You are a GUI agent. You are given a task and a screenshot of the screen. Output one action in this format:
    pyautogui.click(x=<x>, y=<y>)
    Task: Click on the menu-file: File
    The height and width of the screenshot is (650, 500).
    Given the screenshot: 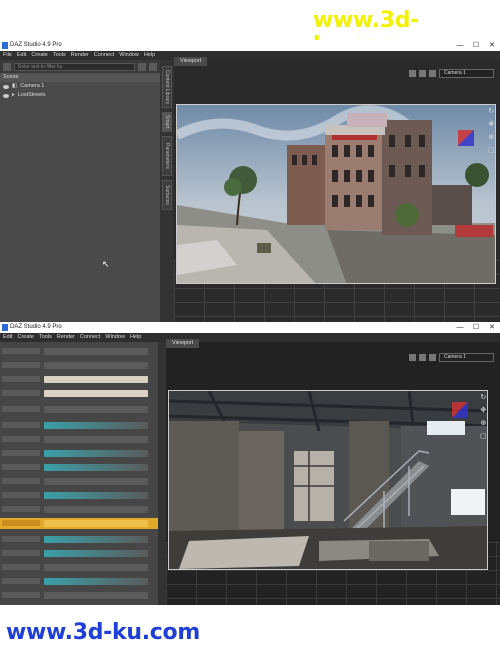 What is the action you would take?
    pyautogui.click(x=7, y=55)
    